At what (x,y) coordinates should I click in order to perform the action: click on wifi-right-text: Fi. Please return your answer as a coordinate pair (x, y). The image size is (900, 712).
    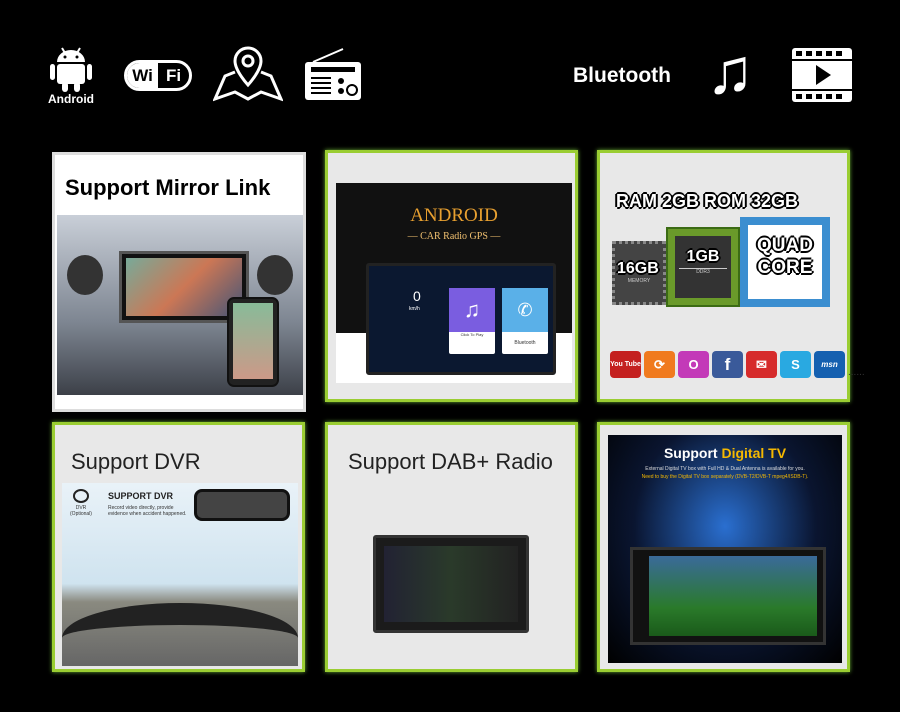
    Looking at the image, I should click on (173, 75).